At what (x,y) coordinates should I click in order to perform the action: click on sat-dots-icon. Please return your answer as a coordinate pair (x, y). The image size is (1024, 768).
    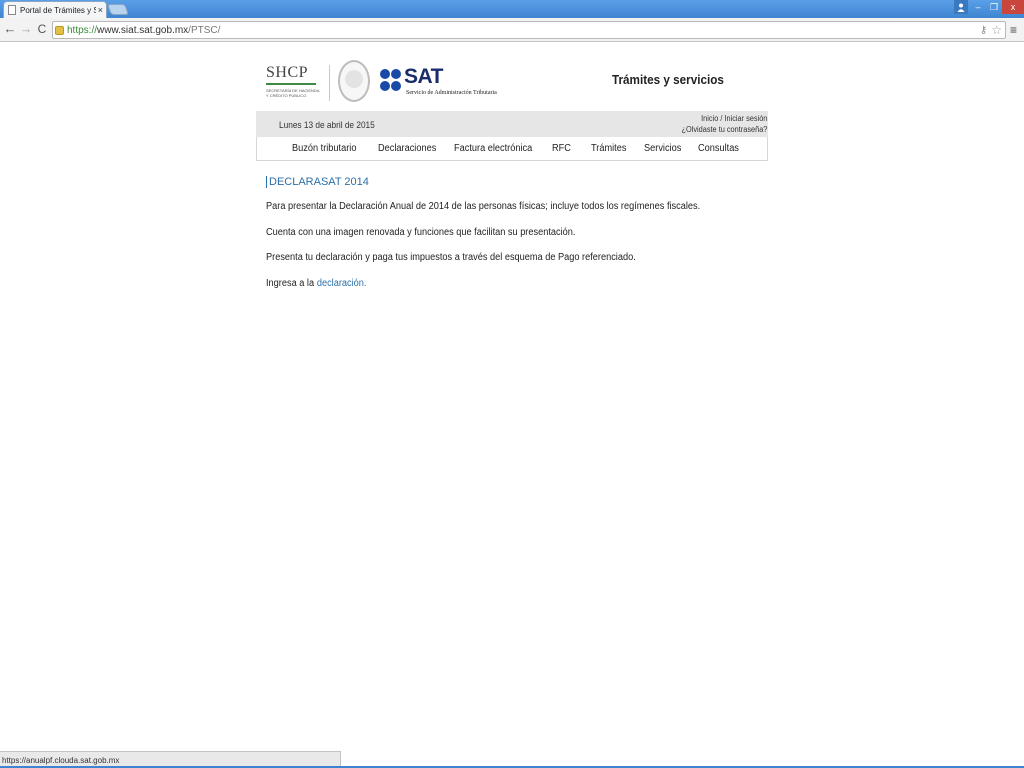
    Looking at the image, I should click on (391, 82).